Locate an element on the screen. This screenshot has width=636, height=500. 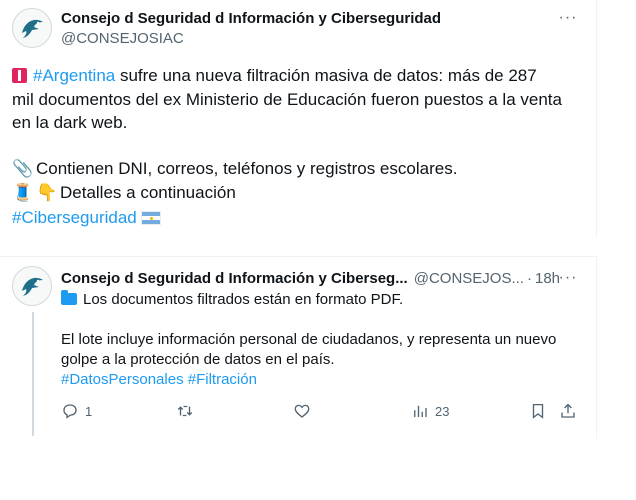
timestamp: 18h is located at coordinates (547, 278).